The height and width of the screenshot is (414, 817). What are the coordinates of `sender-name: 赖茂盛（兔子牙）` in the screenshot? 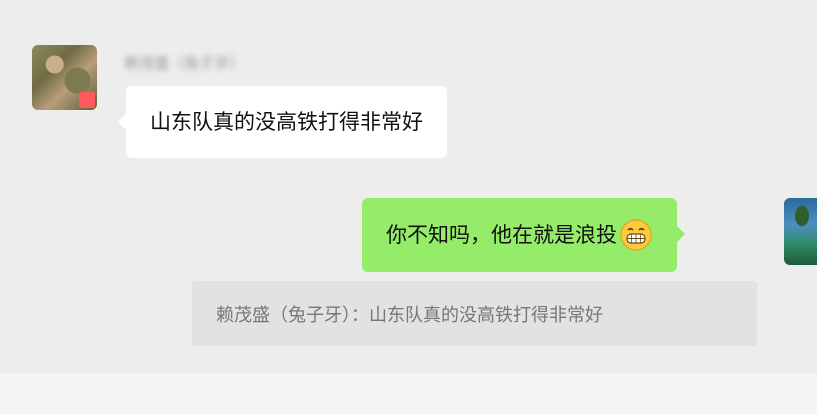 It's located at (184, 63).